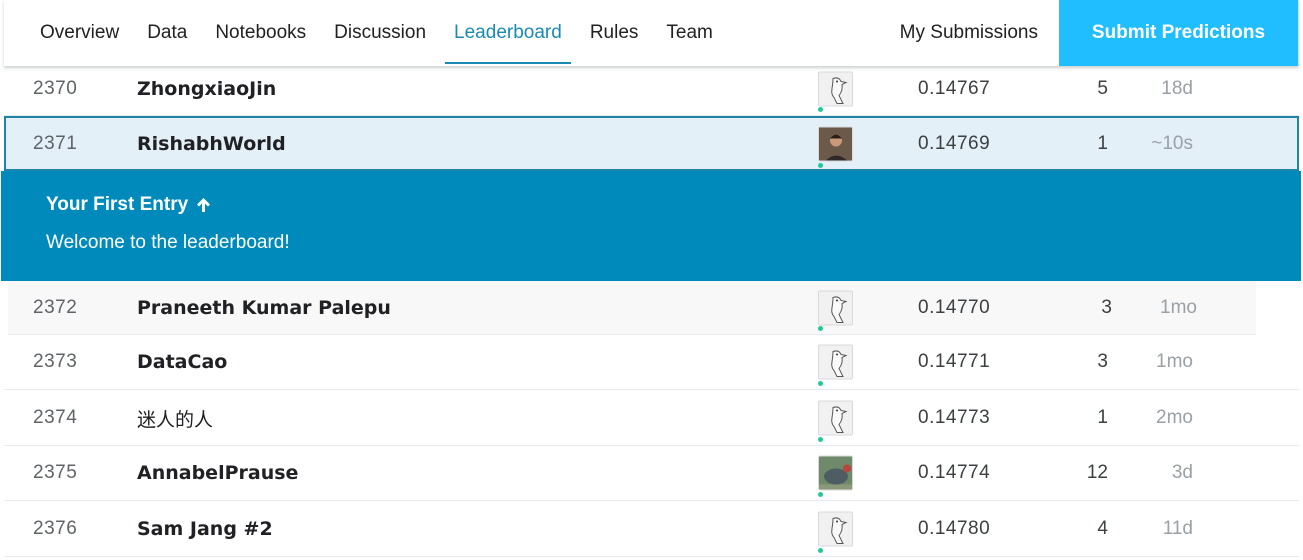  Describe the element at coordinates (954, 143) in the screenshot. I see `score-cell: 0.14769` at that location.